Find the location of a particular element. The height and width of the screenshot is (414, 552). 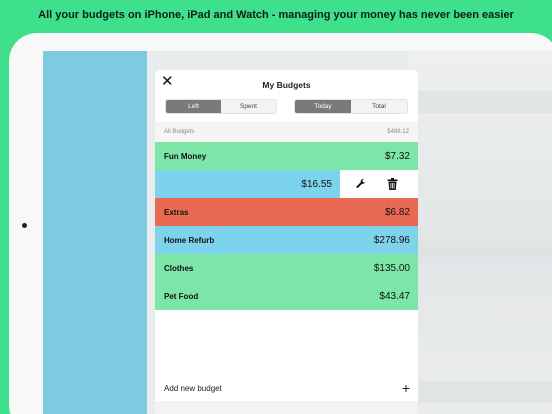

budget-name: Home Refurb is located at coordinates (189, 240).